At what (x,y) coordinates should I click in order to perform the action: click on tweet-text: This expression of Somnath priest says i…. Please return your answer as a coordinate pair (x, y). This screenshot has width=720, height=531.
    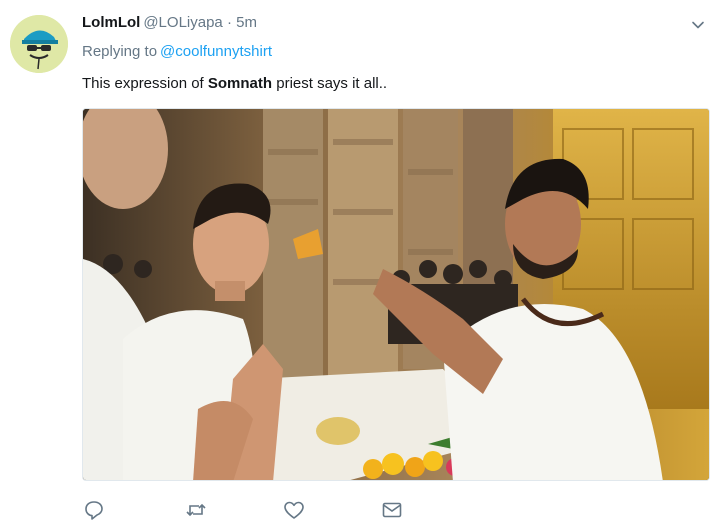
    Looking at the image, I should click on (234, 84).